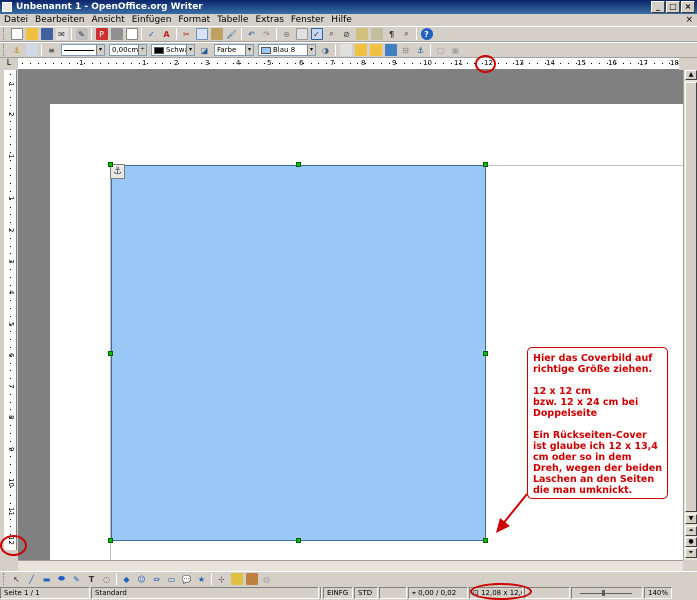 Image resolution: width=697 pixels, height=600 pixels. Describe the element at coordinates (316, 34) in the screenshot. I see `show-draw-functions-icon: ✓` at that location.